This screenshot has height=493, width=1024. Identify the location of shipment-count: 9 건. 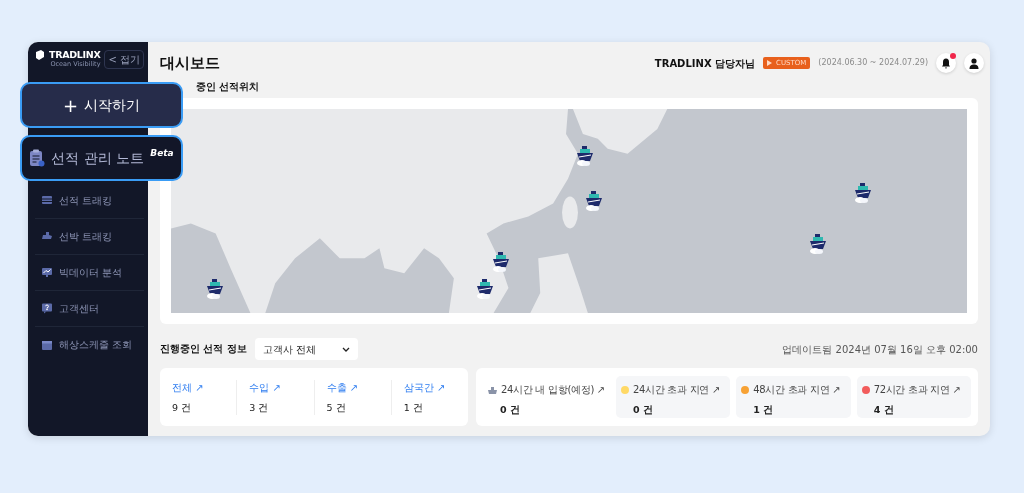
(182, 407).